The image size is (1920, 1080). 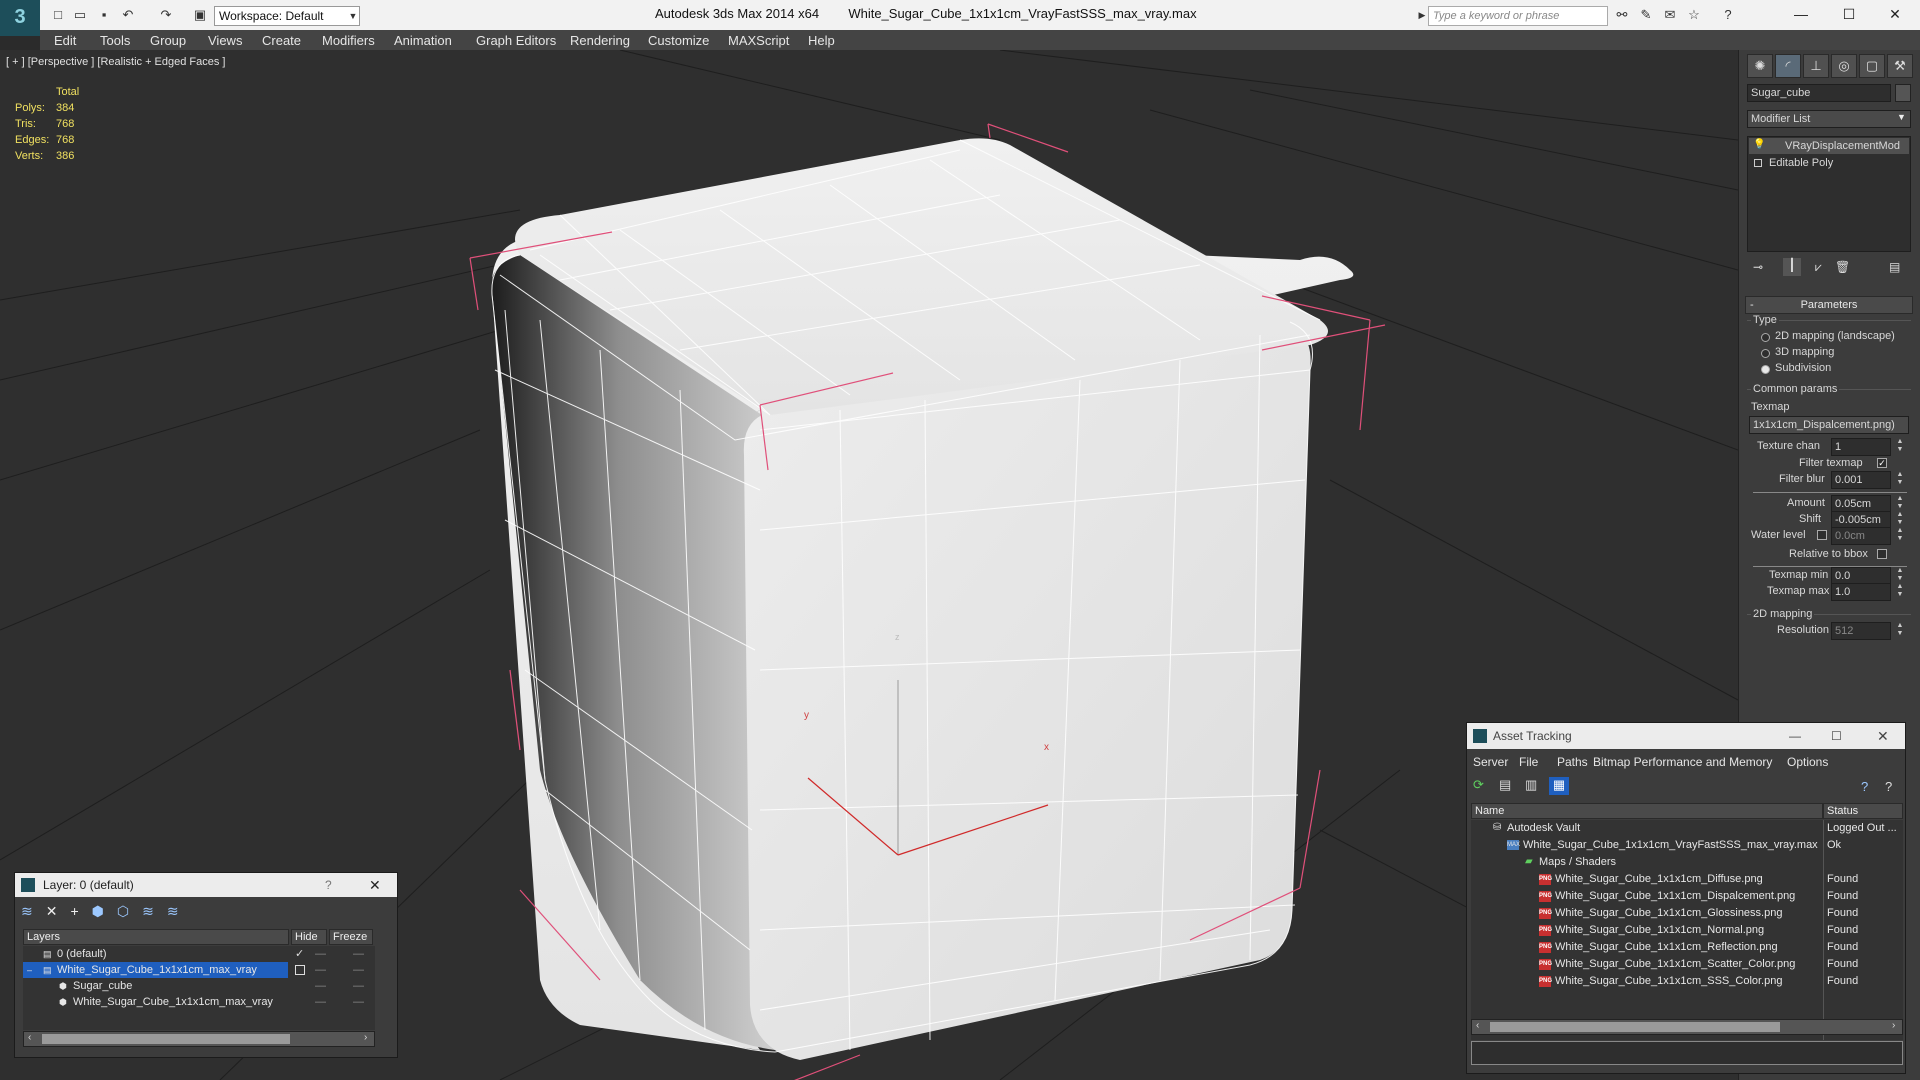 I want to click on filter-blur-field: 0.001, so click(x=1861, y=480).